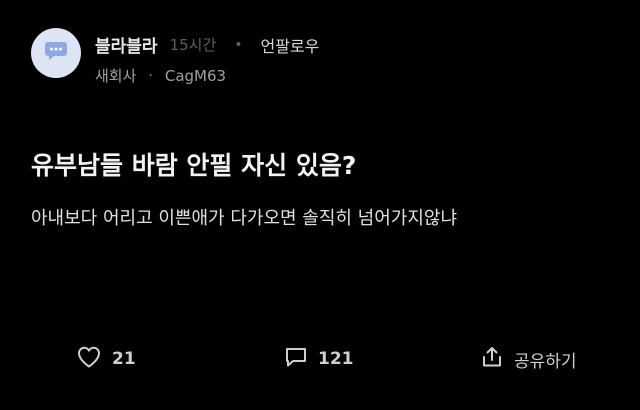 This screenshot has height=410, width=640. Describe the element at coordinates (296, 359) in the screenshot. I see `comment-icon` at that location.